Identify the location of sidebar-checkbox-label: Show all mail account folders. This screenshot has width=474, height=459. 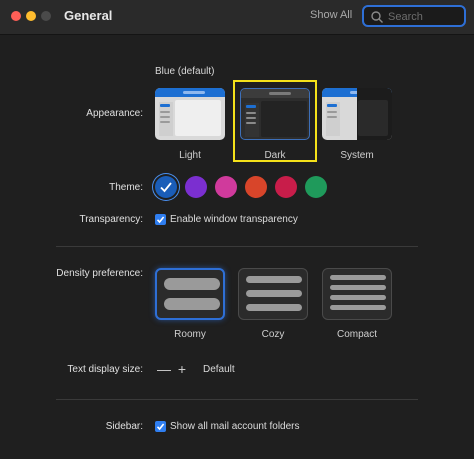
(235, 426).